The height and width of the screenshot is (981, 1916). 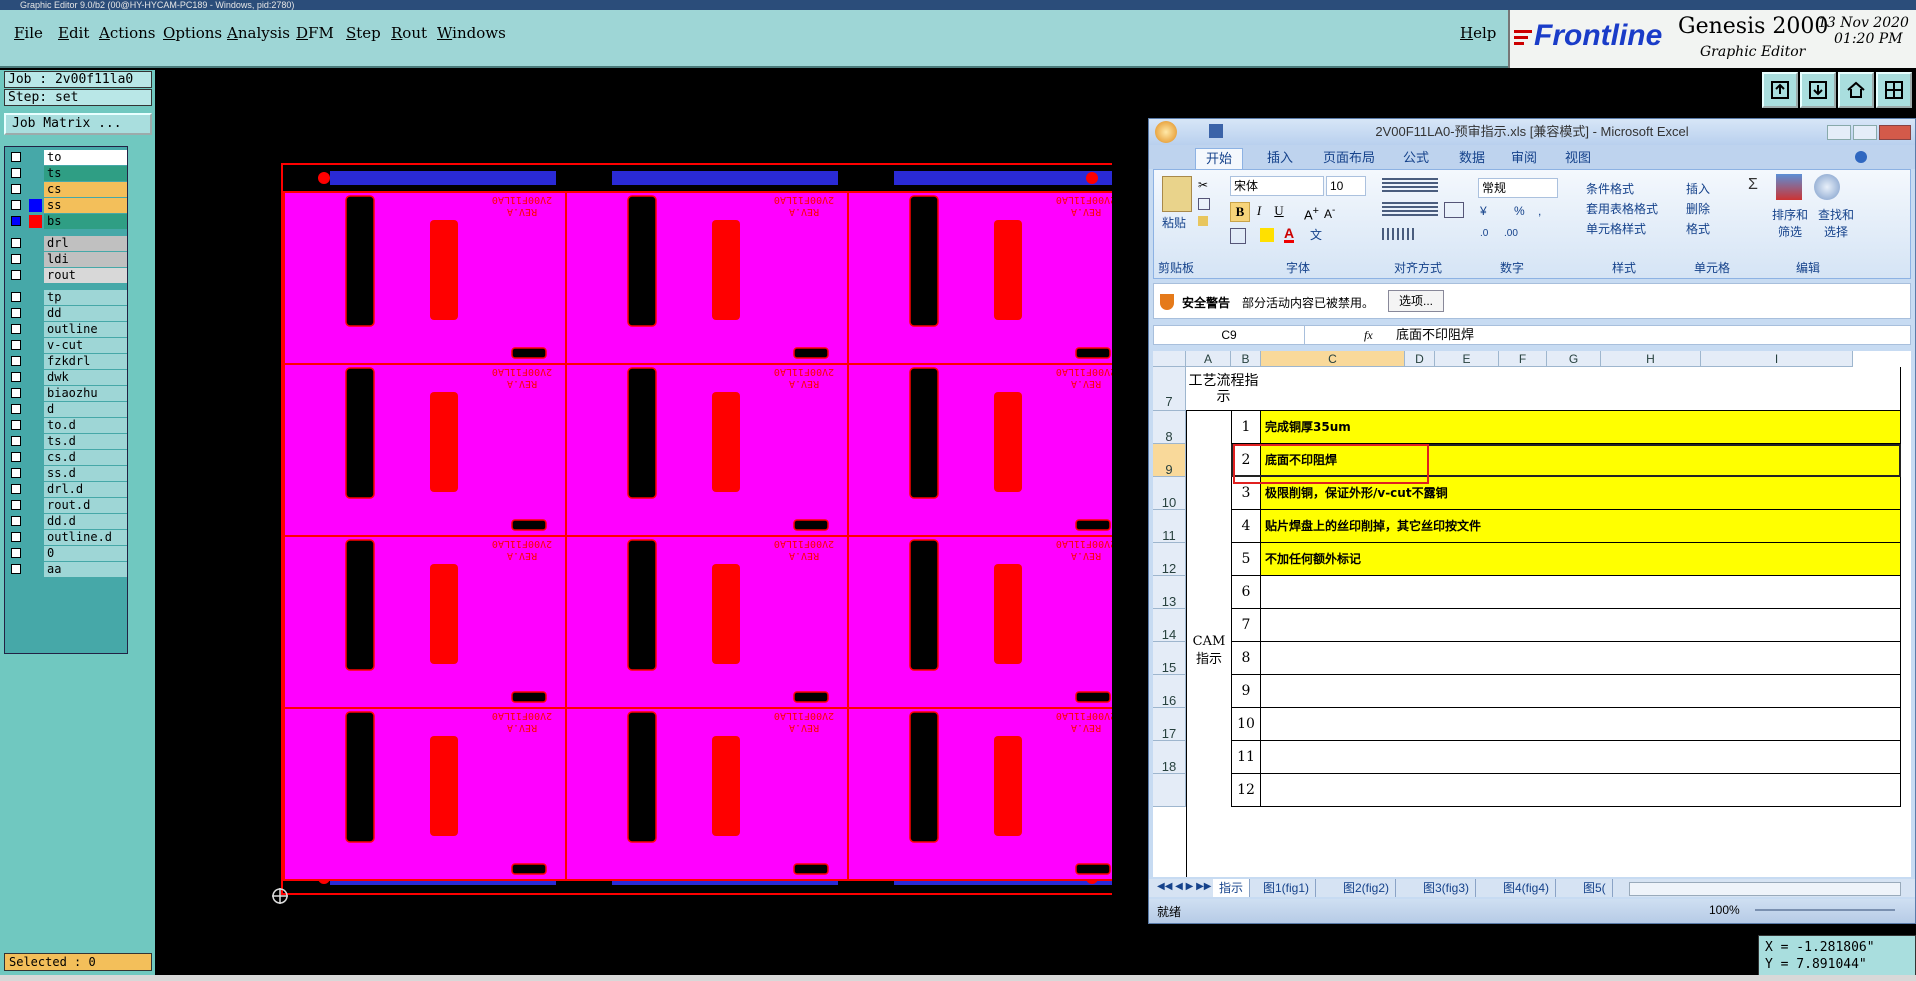 What do you see at coordinates (1277, 186) in the screenshot?
I see `font-name-select: 宋体` at bounding box center [1277, 186].